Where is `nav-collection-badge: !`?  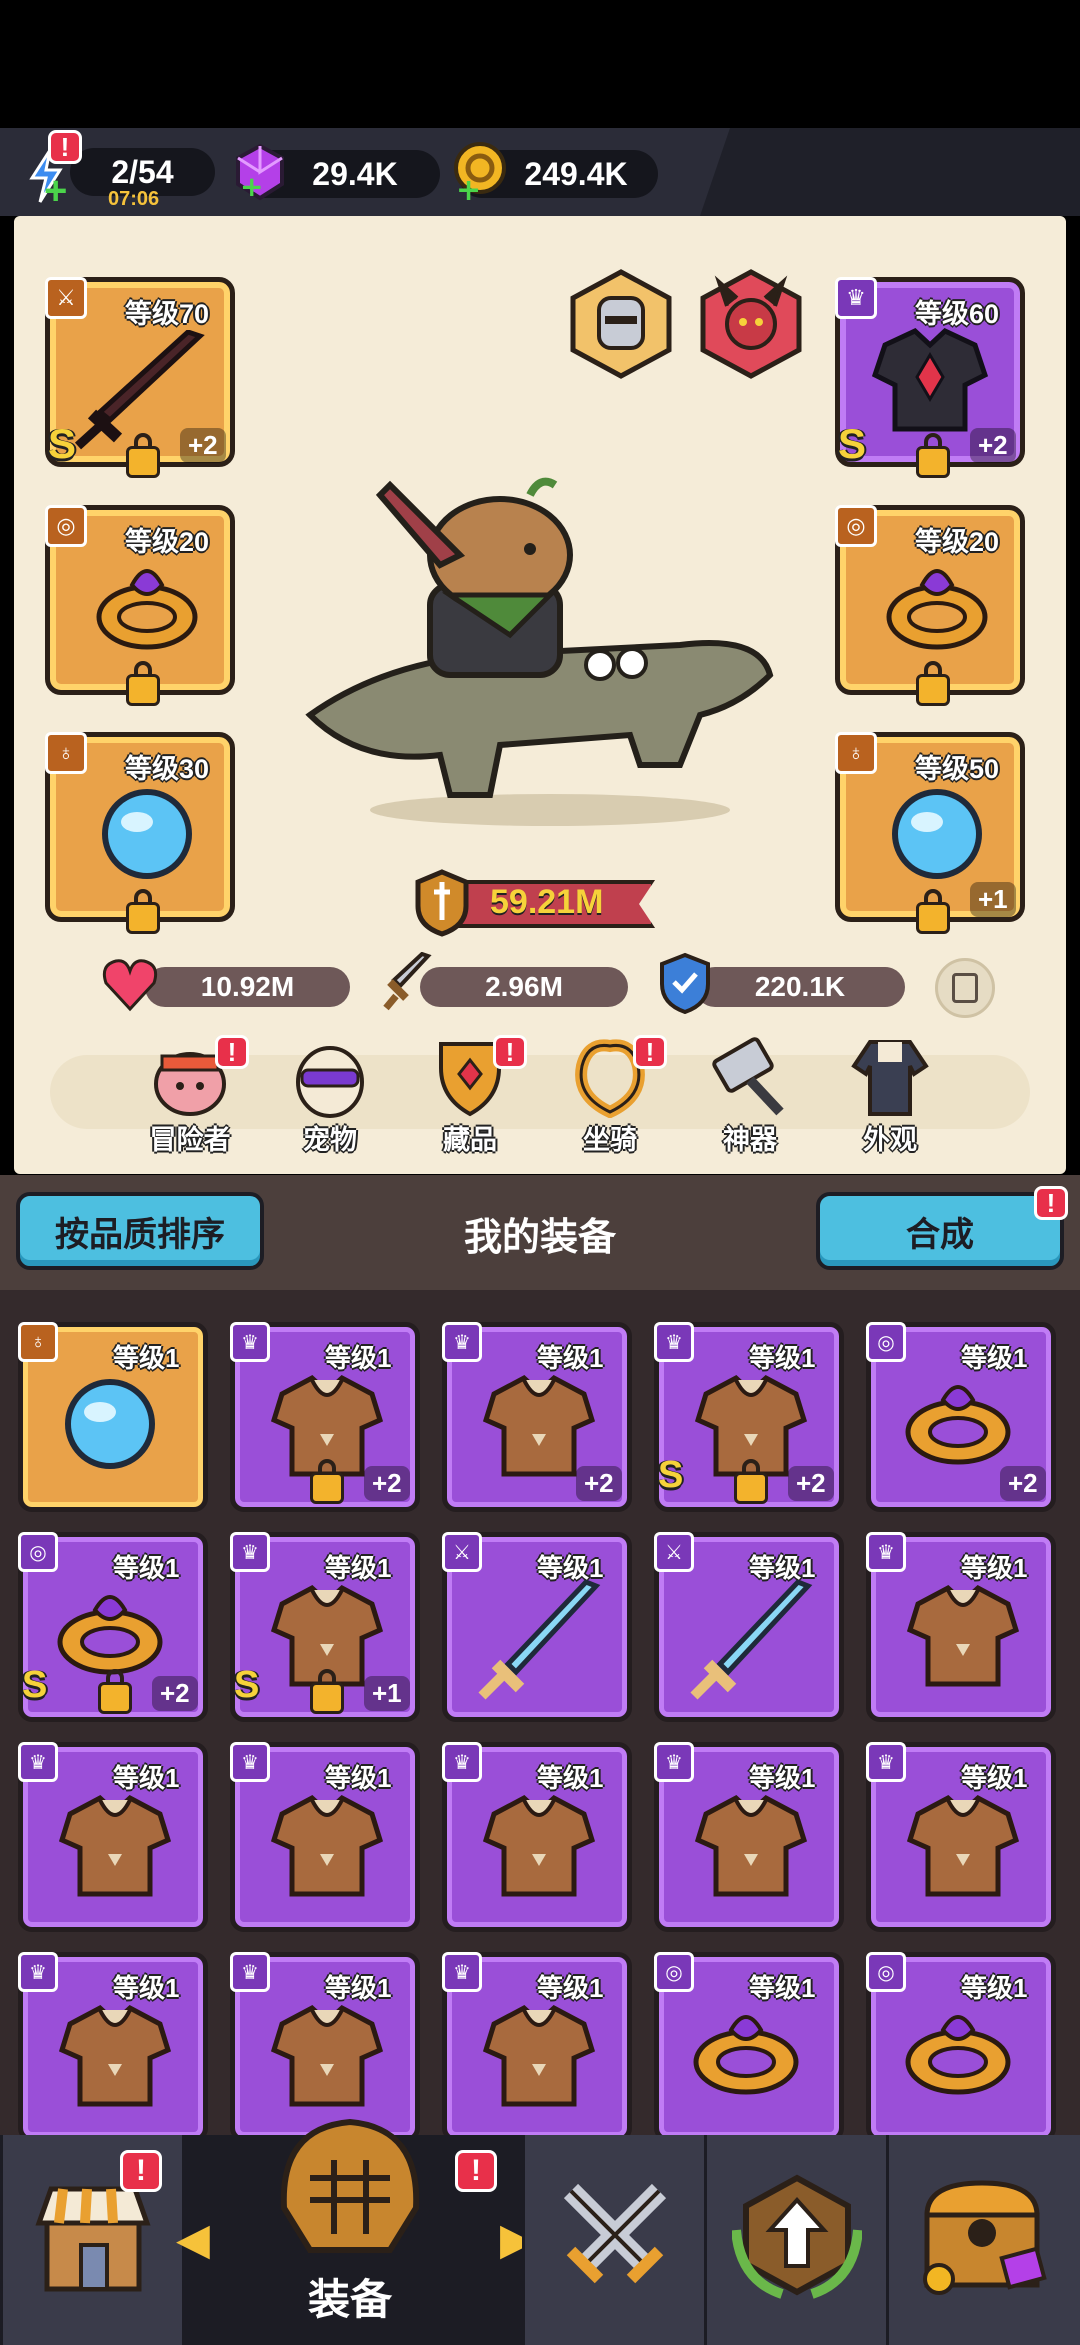 nav-collection-badge: ! is located at coordinates (510, 1052).